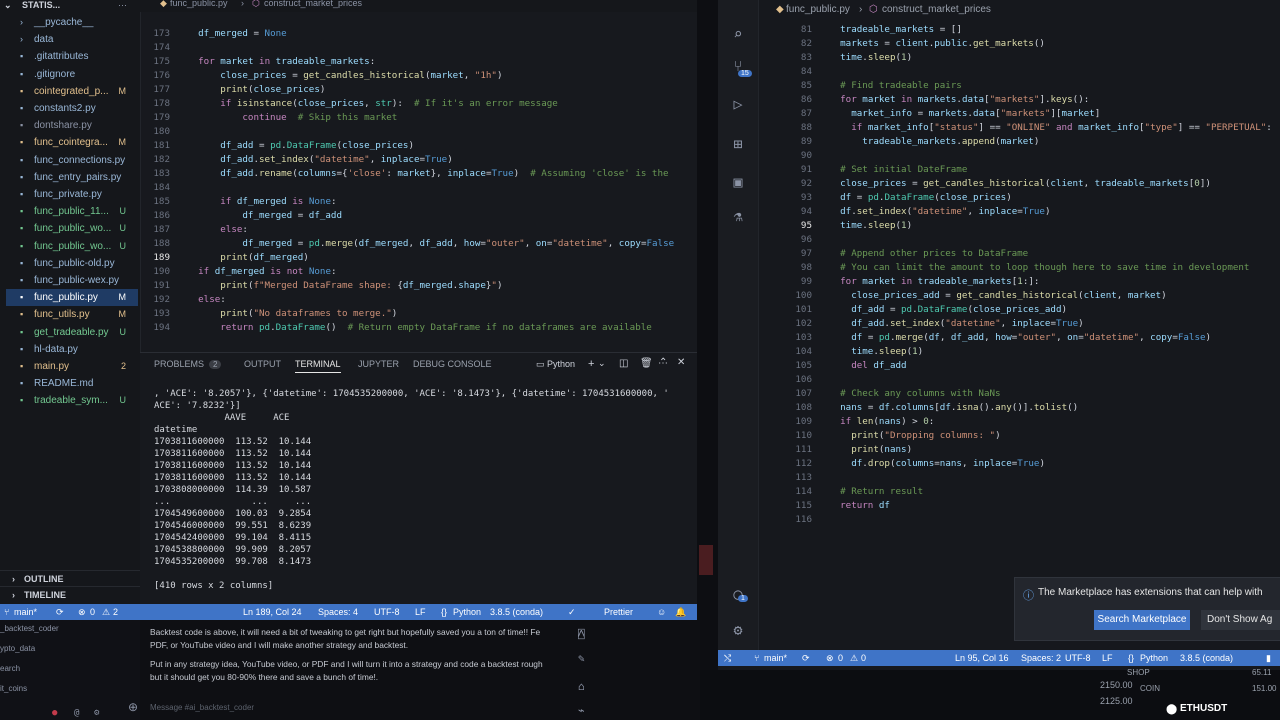 Image resolution: width=1280 pixels, height=720 pixels. Describe the element at coordinates (1019, 506) in the screenshot. I see `code-line: 115 return df` at that location.